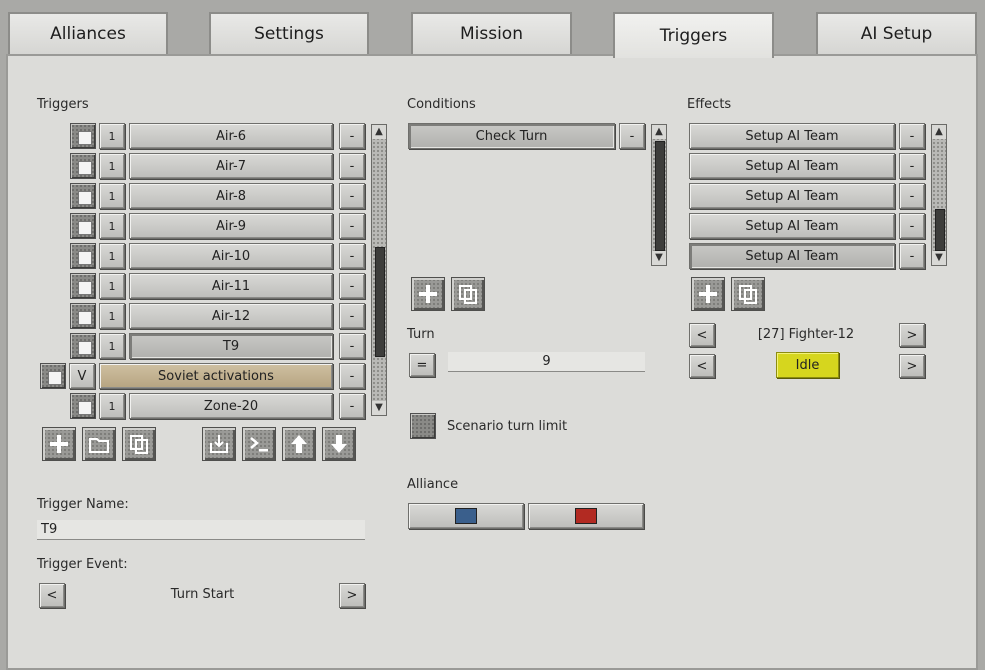 This screenshot has height=670, width=985. What do you see at coordinates (231, 226) in the screenshot?
I see `trigger-item: Air-9` at bounding box center [231, 226].